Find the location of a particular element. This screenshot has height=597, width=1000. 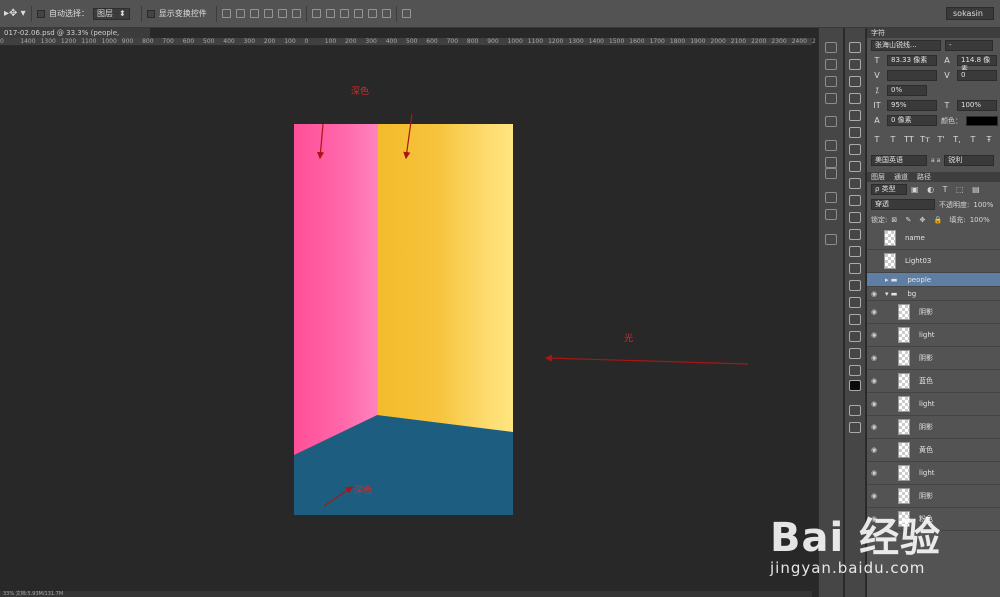

kerning-field is located at coordinates (912, 75).